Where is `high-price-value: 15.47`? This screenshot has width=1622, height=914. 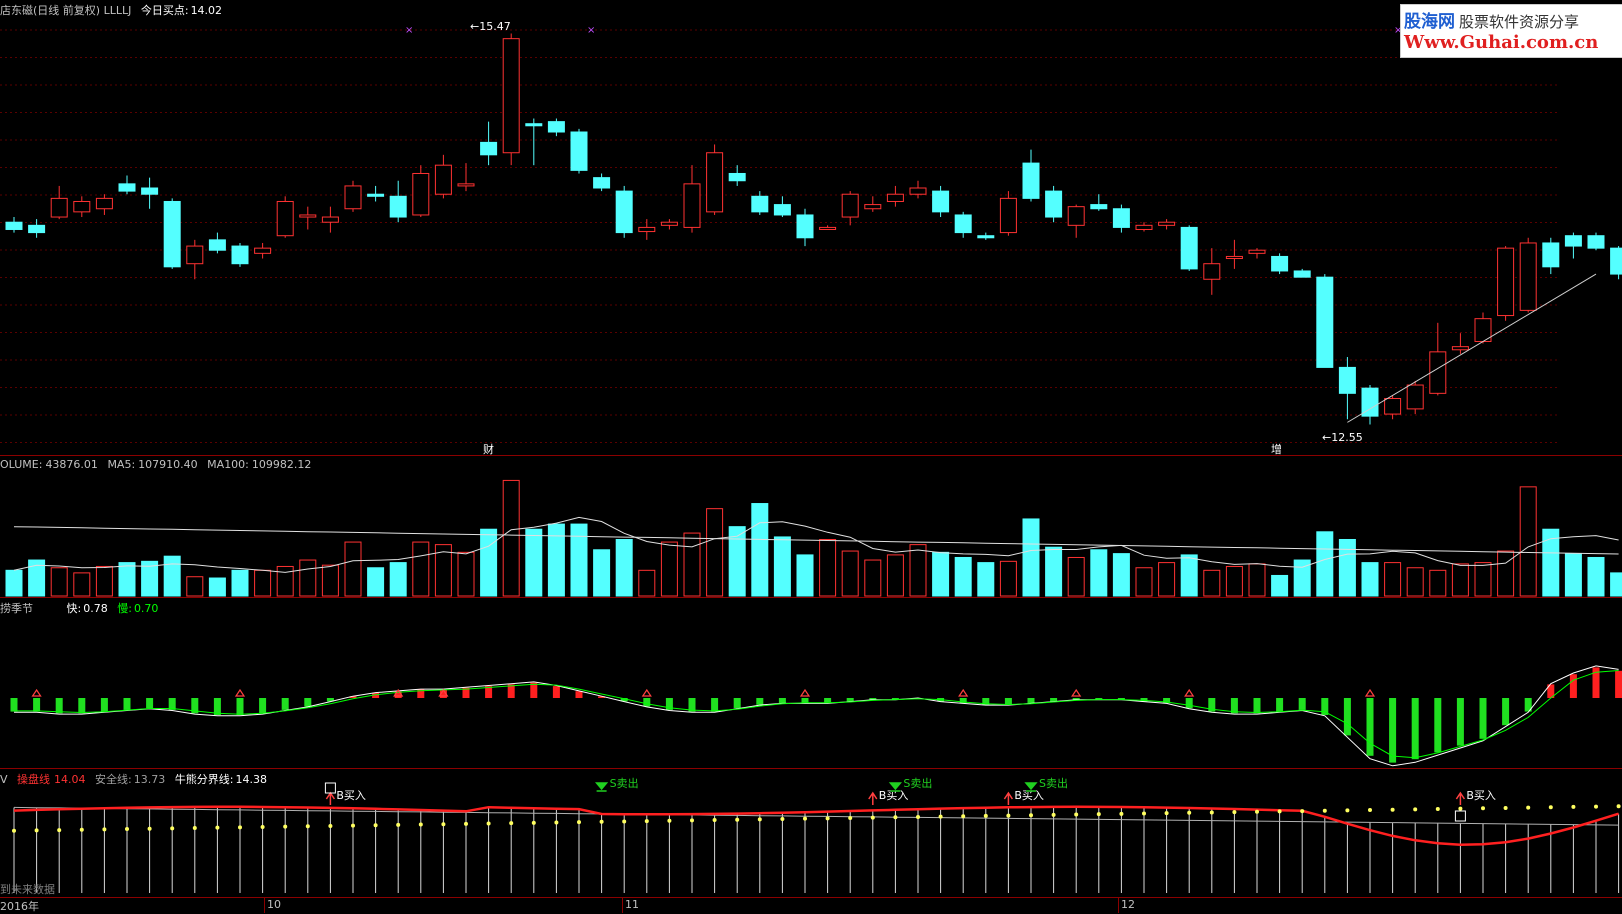 high-price-value: 15.47 is located at coordinates (495, 26).